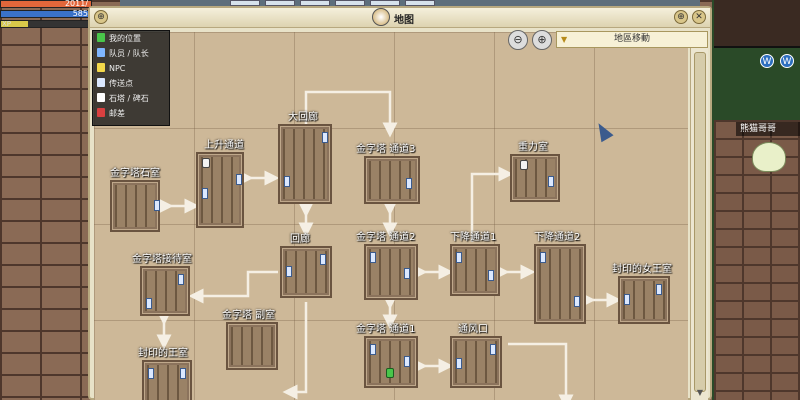  Describe the element at coordinates (167, 380) in the screenshot. I see `room-fengyin-wangshi` at that location.